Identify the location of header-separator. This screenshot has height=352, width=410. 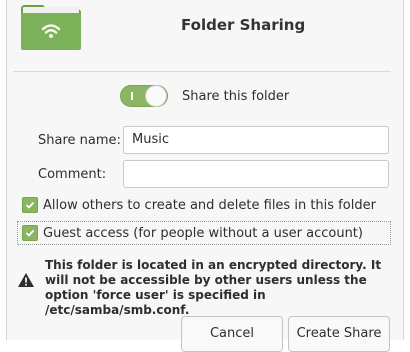
(202, 71).